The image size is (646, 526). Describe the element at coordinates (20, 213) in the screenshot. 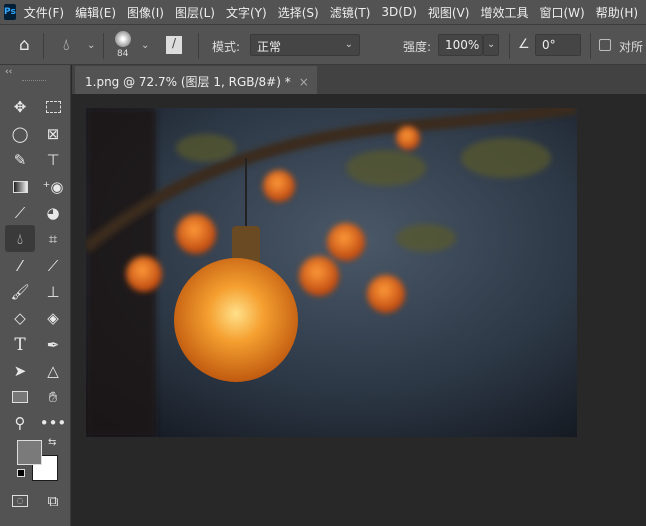

I see `eyedropper-tool-icon: ⟋` at that location.